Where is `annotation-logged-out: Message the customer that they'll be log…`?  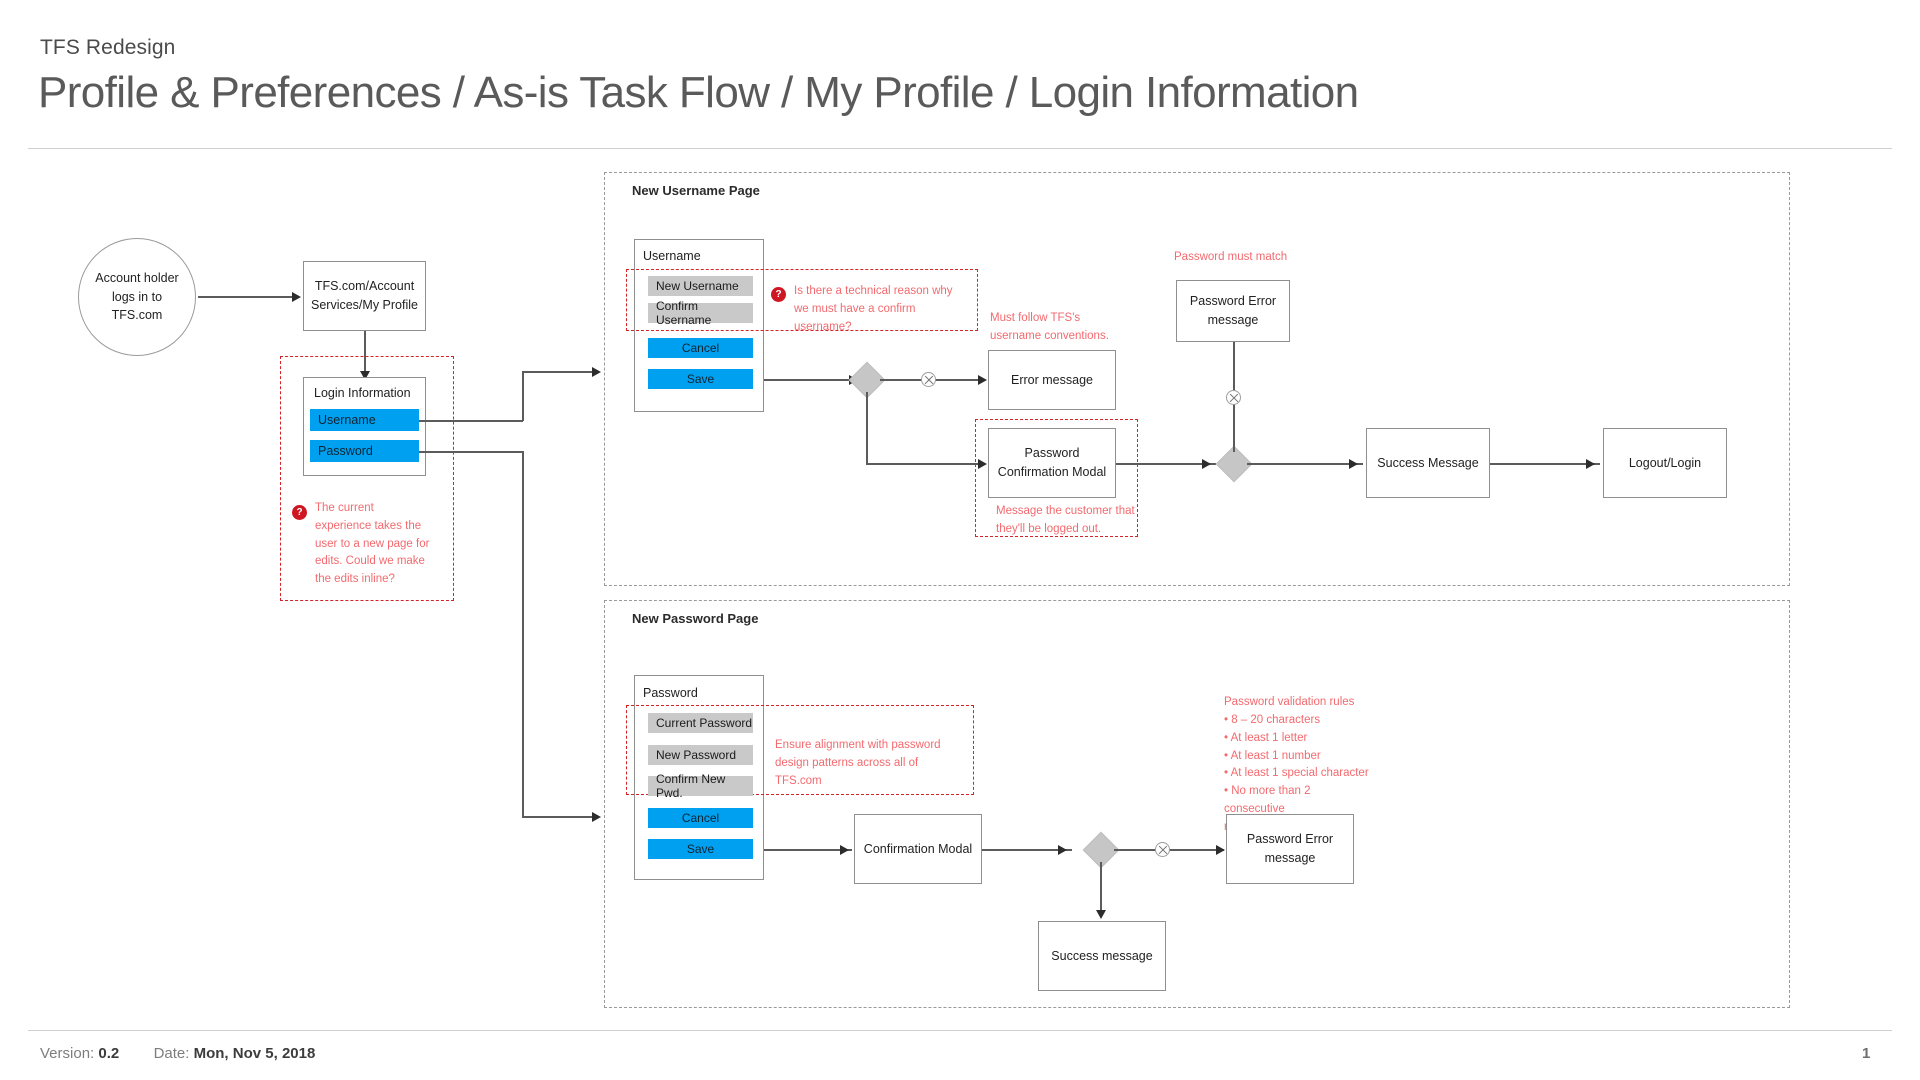 annotation-logged-out: Message the customer that they'll be log… is located at coordinates (1065, 520).